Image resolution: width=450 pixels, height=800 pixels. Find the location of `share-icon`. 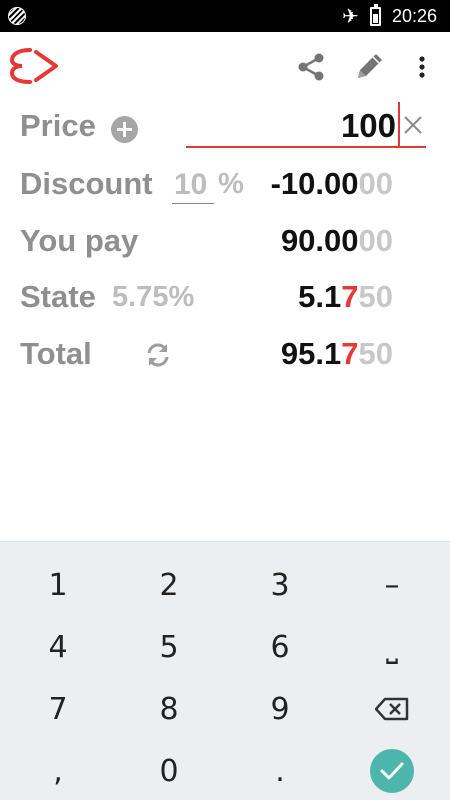

share-icon is located at coordinates (311, 67).